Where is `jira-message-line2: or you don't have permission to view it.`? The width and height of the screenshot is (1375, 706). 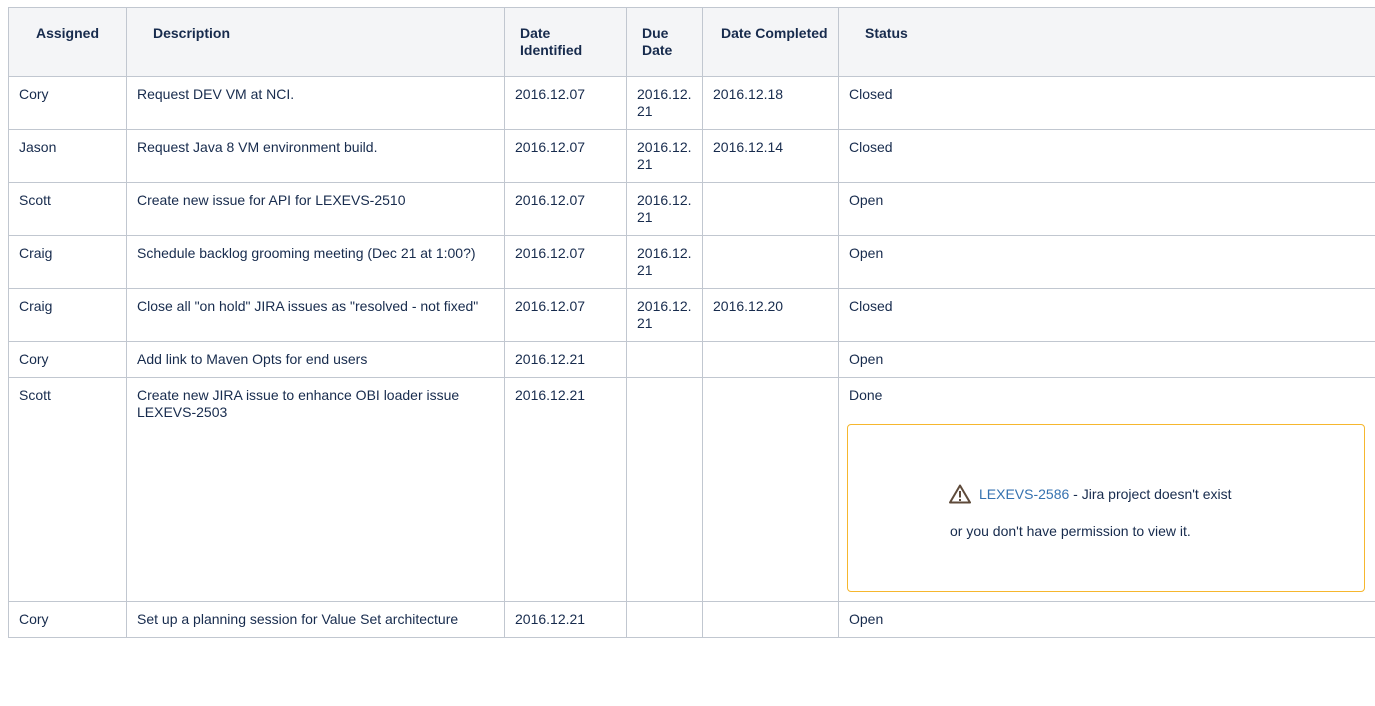
jira-message-line2: or you don't have permission to view it. is located at coordinates (1070, 531).